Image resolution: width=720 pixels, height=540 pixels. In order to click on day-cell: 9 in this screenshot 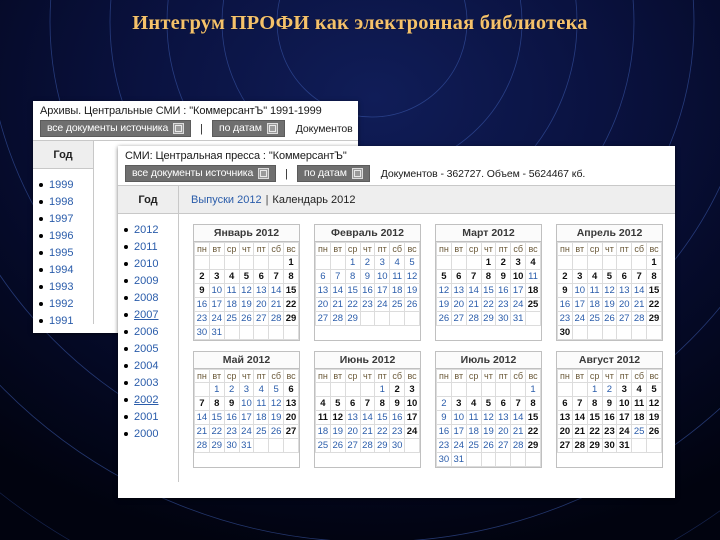, I will do `click(503, 276)`.